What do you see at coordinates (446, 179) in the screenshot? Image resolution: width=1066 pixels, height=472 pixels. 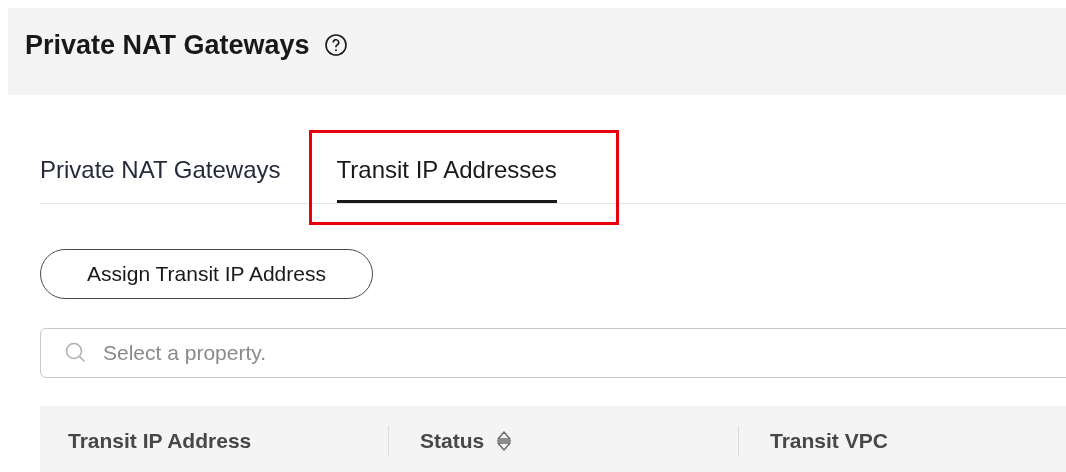 I see `tab: Transit IP Addresses` at bounding box center [446, 179].